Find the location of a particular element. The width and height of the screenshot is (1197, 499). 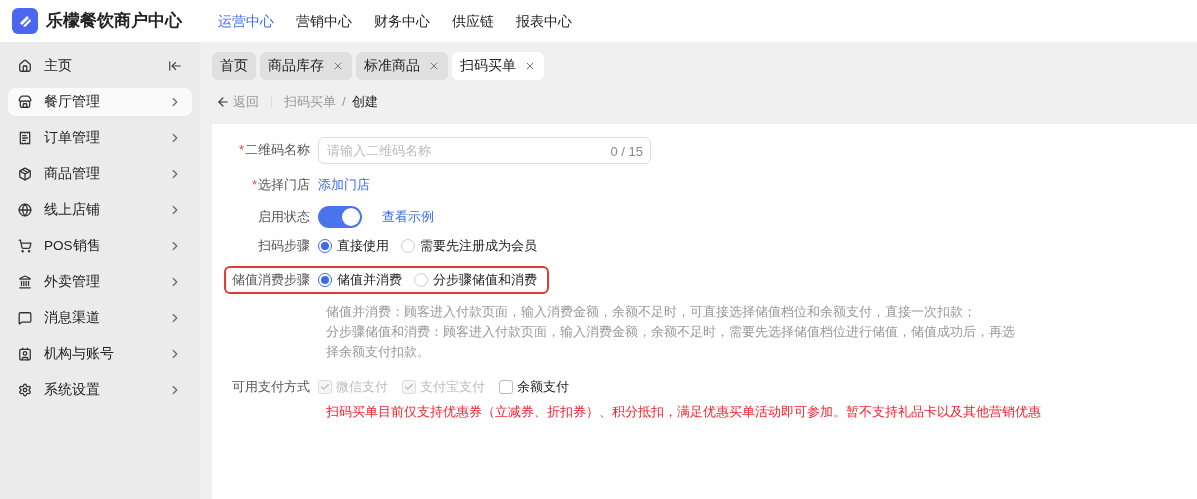

message-icon is located at coordinates (25, 318).